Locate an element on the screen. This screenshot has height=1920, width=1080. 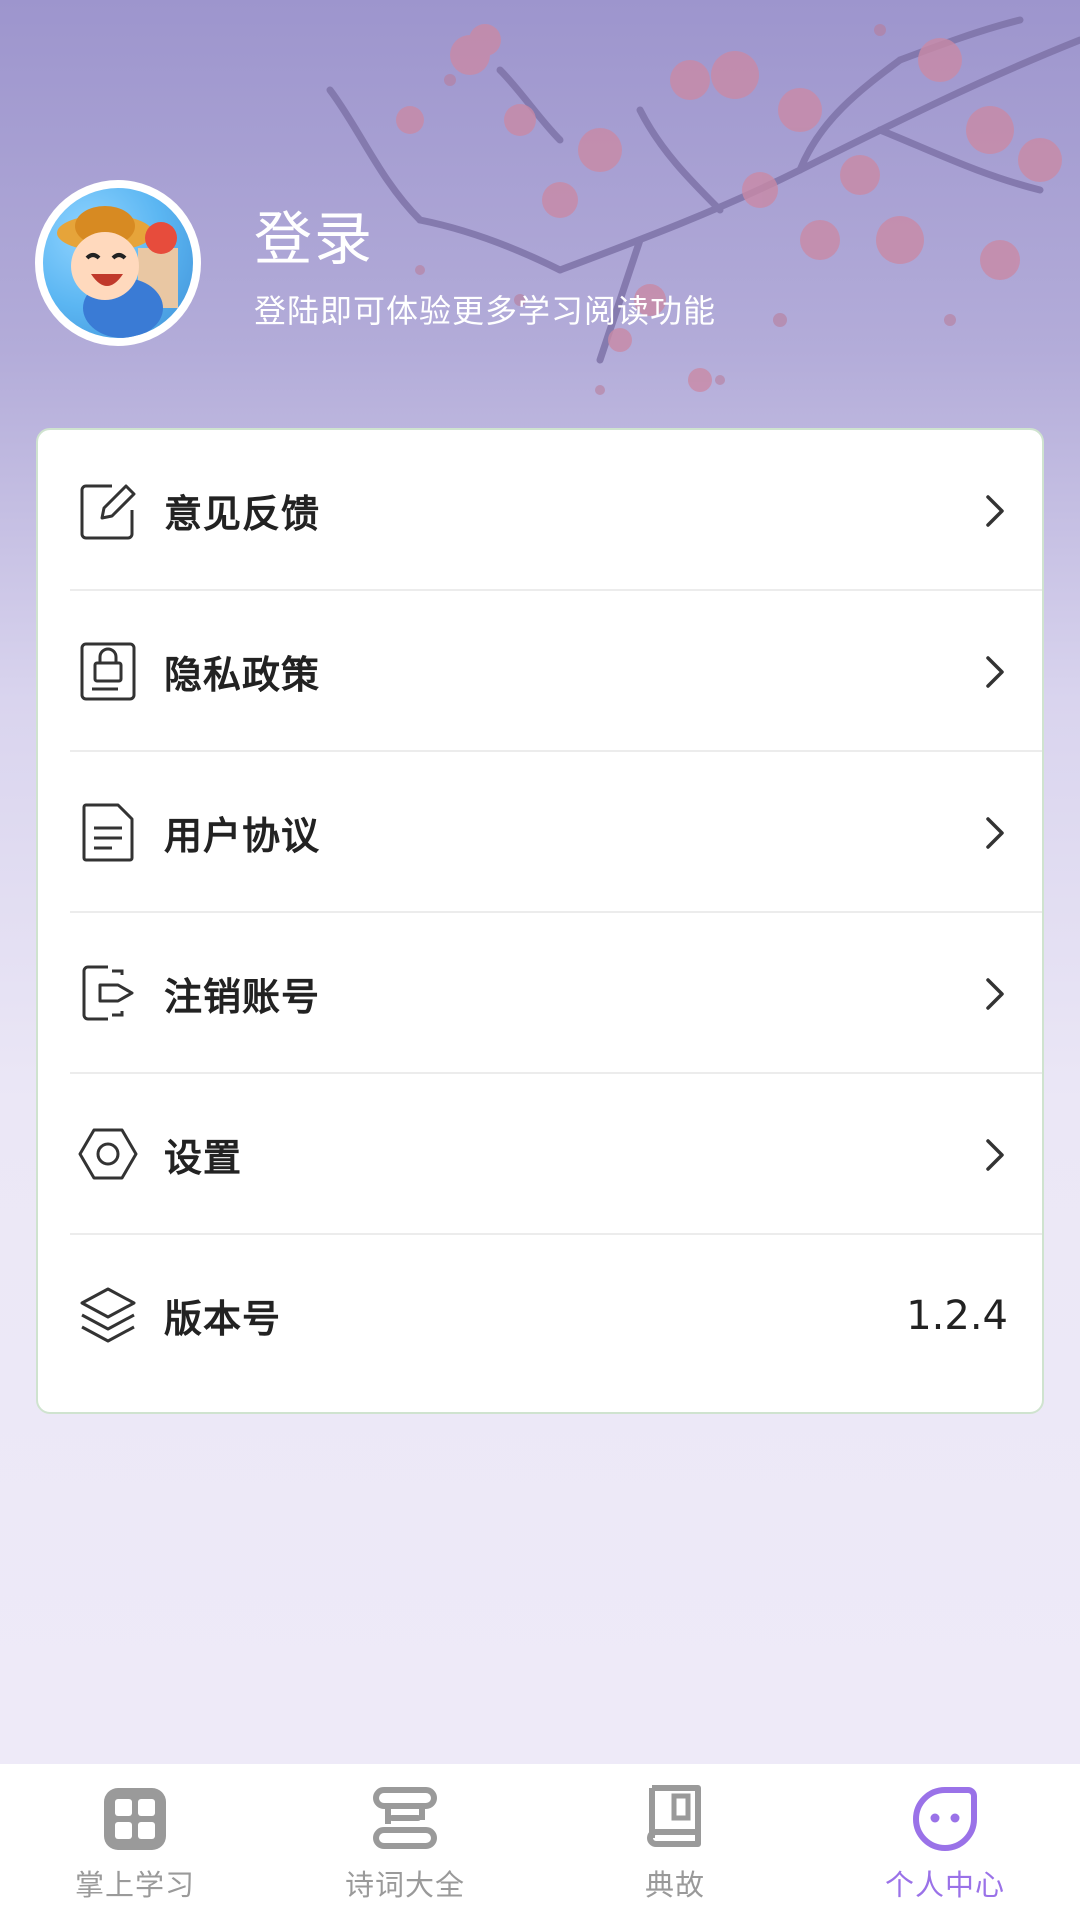
tab-label: 掌上学习 is located at coordinates (134, 1885).